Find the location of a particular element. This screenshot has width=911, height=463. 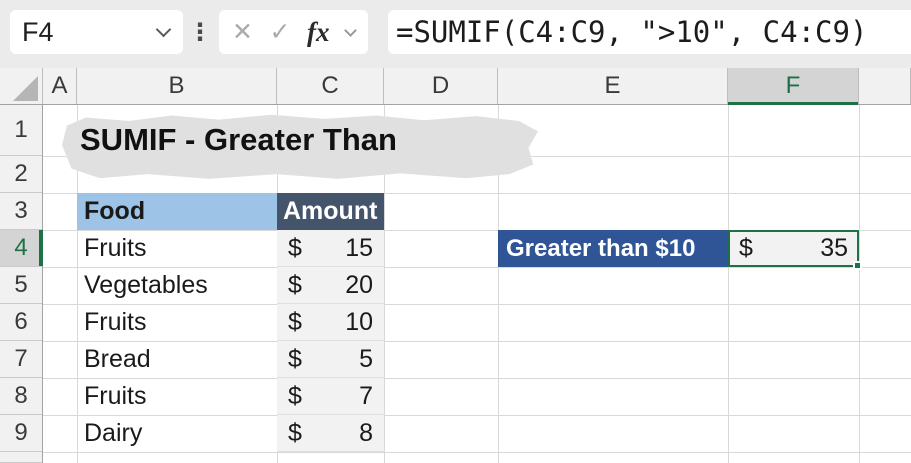

name-box: F4 is located at coordinates (96, 32).